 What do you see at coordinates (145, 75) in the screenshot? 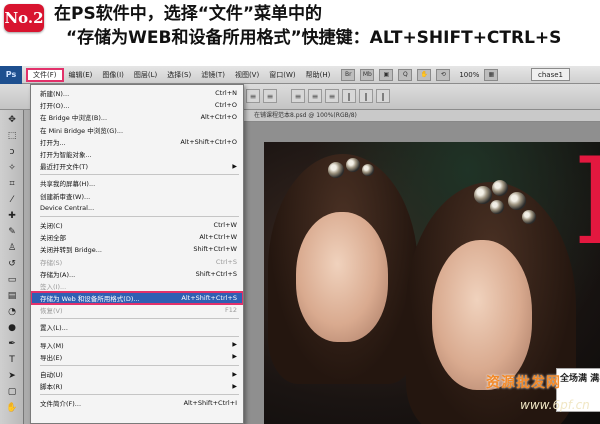
I see `menu-layer: 图层(L)` at bounding box center [145, 75].